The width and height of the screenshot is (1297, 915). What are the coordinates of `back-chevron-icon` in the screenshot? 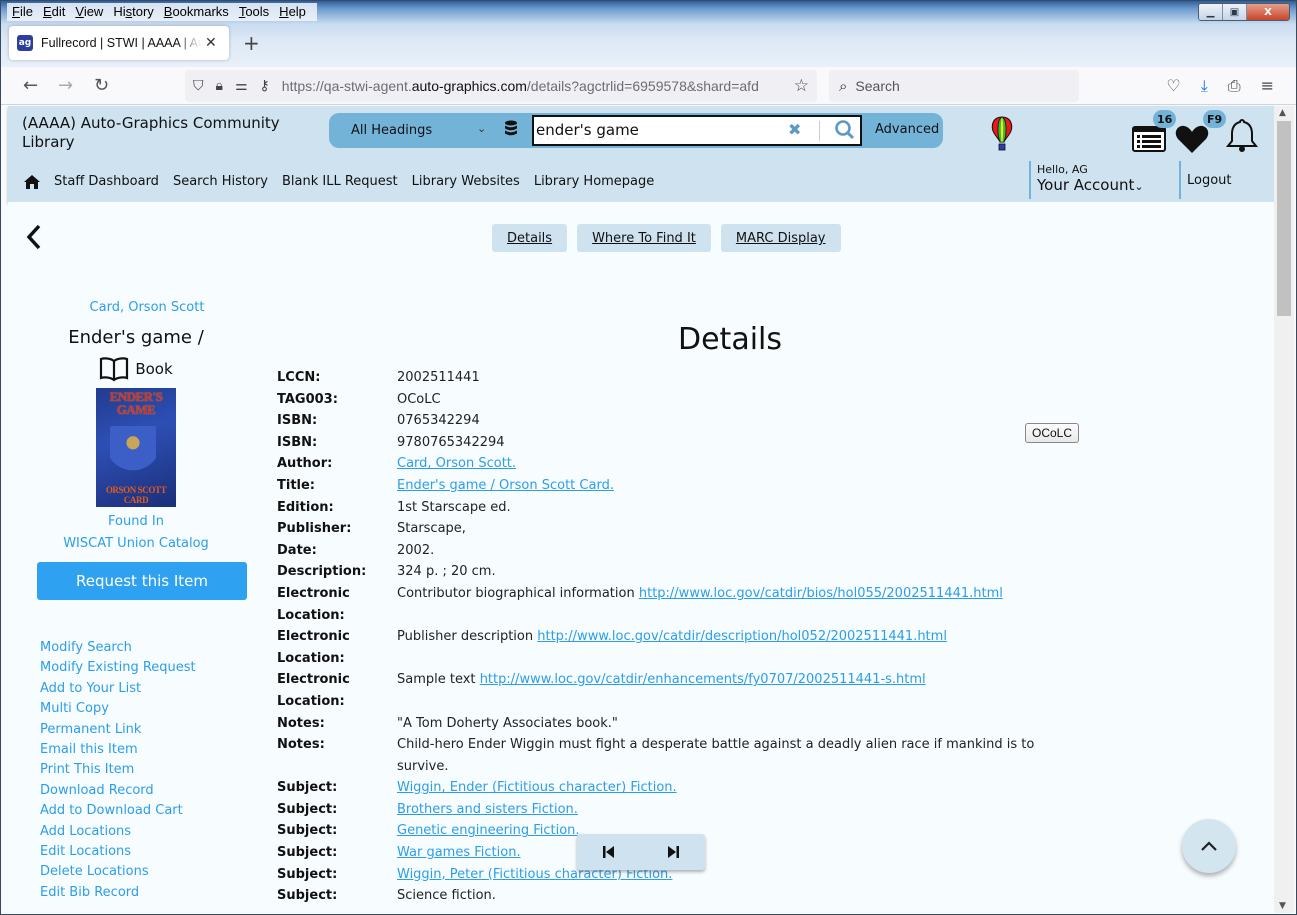 It's located at (34, 237).